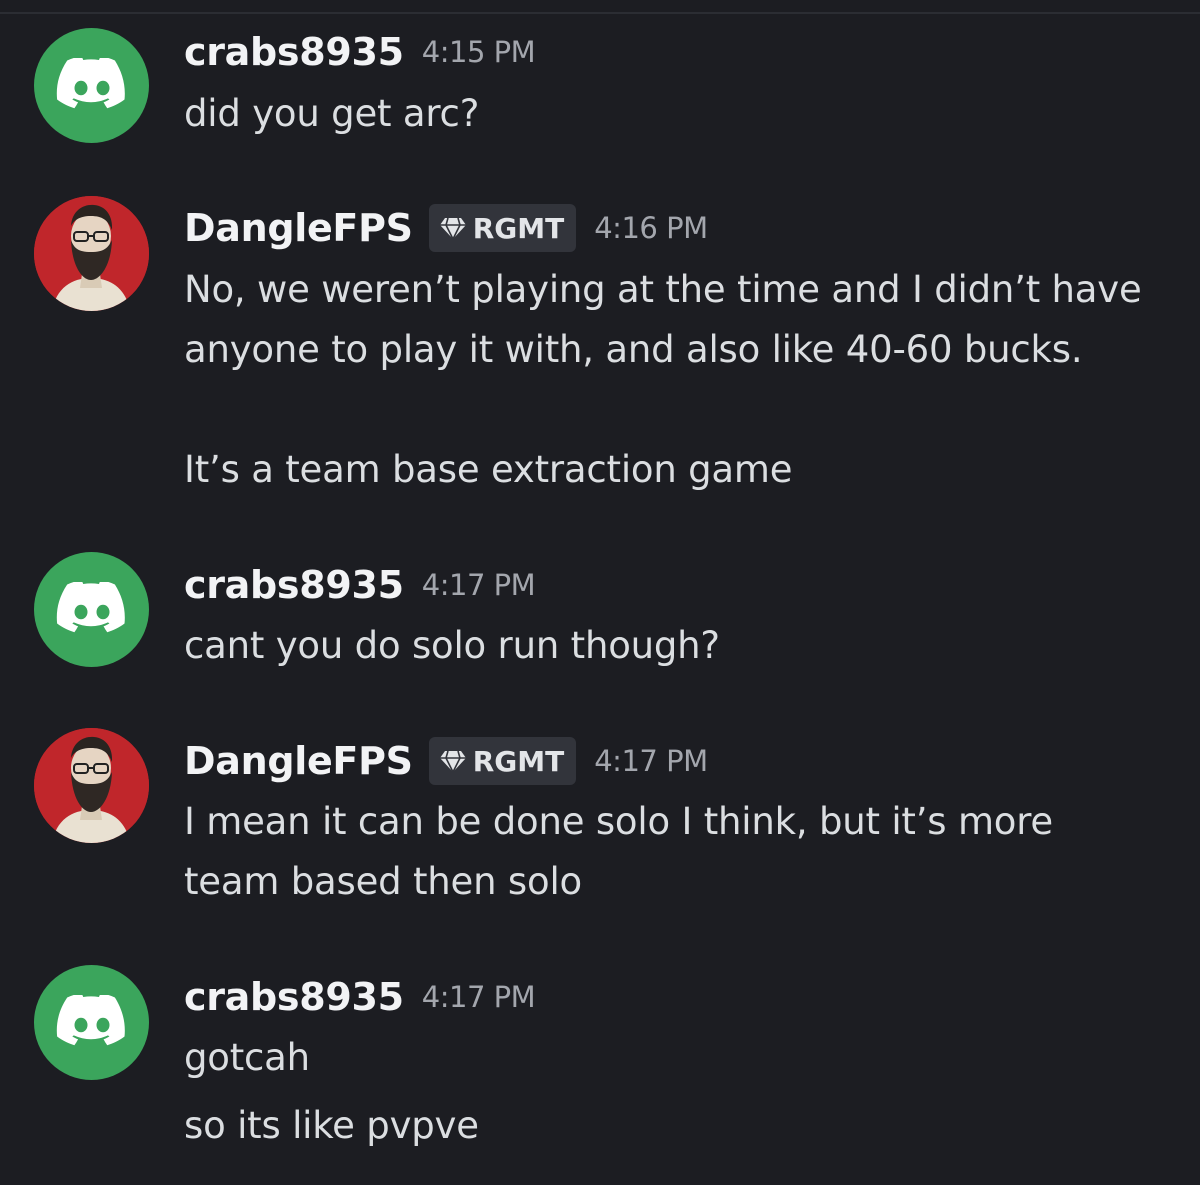 This screenshot has width=1200, height=1185. I want to click on timestamp: 4:16 PM, so click(651, 228).